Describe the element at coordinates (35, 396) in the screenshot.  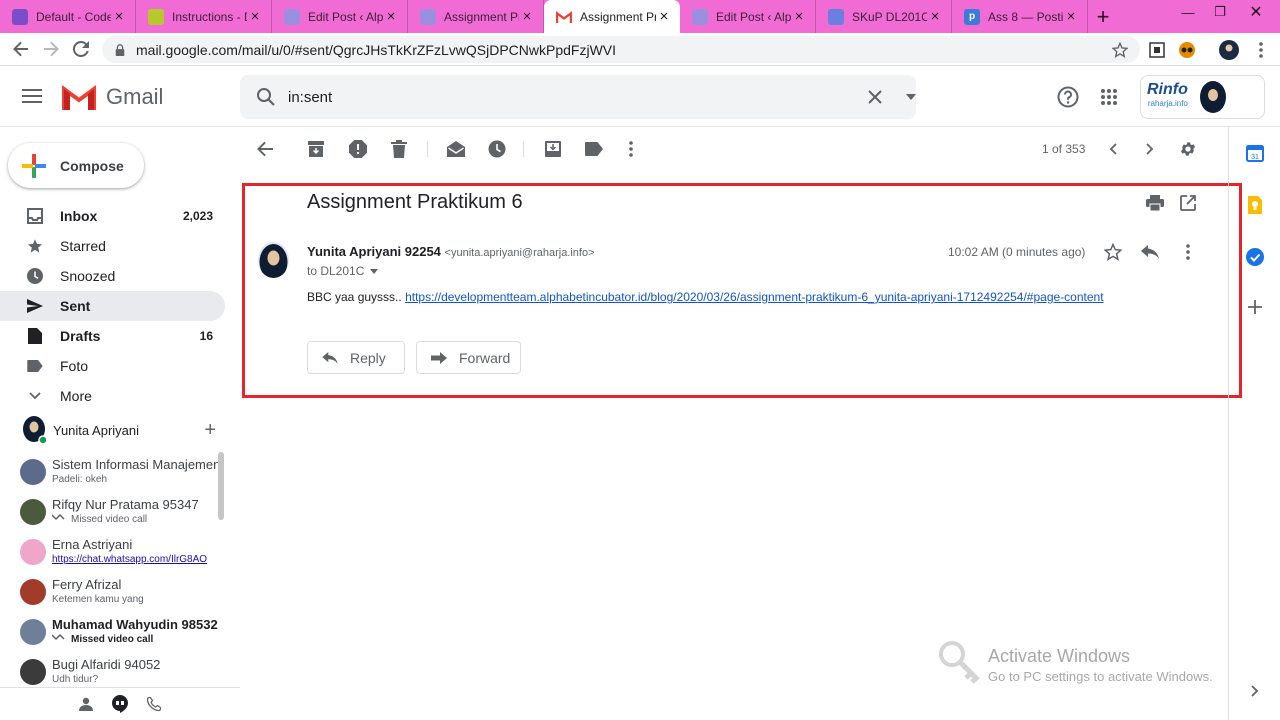
I see `chevron-down-icon` at that location.